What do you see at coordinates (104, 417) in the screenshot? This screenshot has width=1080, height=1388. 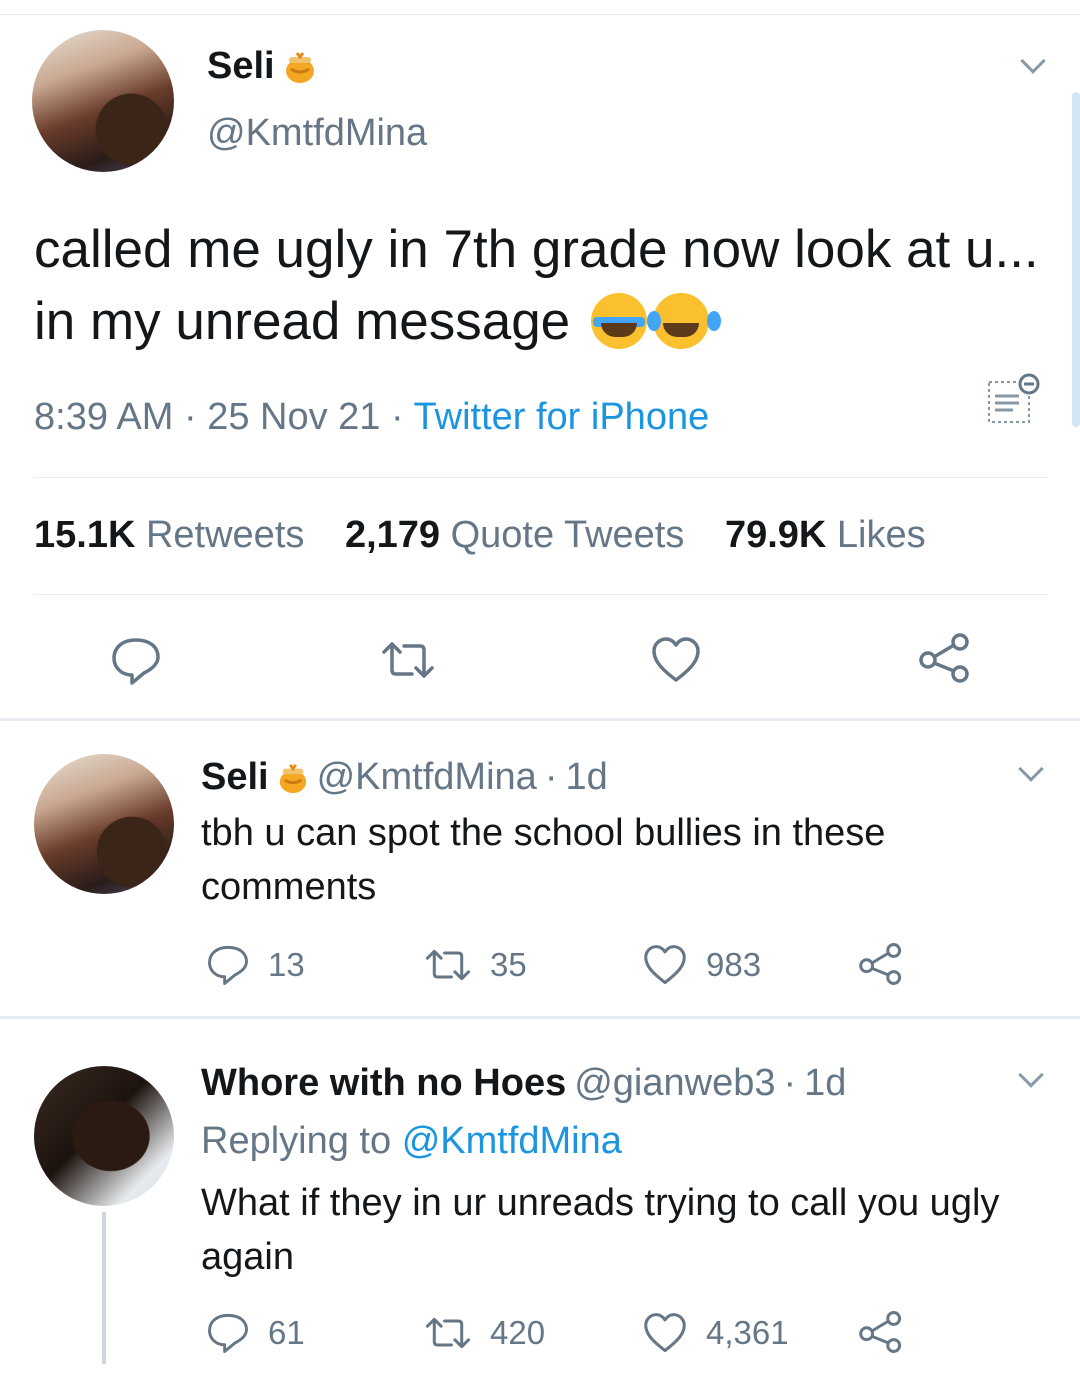 I see `tweet-time: 8:39 AM` at bounding box center [104, 417].